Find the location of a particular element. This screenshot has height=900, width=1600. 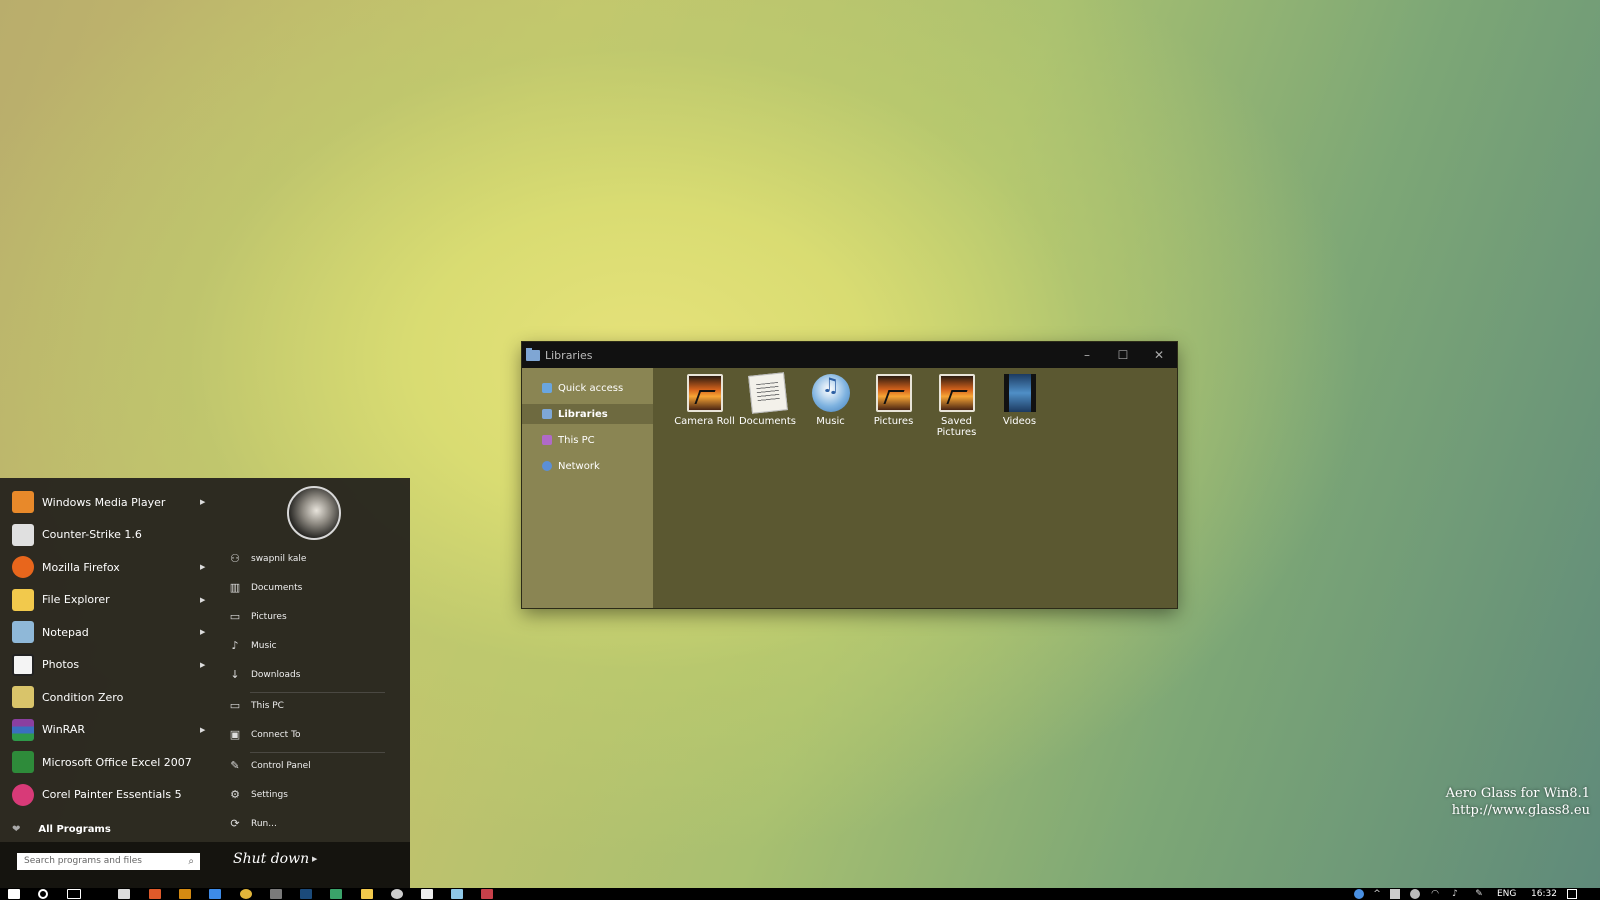

place-user: ⚇ swapnil kale is located at coordinates (267, 558).